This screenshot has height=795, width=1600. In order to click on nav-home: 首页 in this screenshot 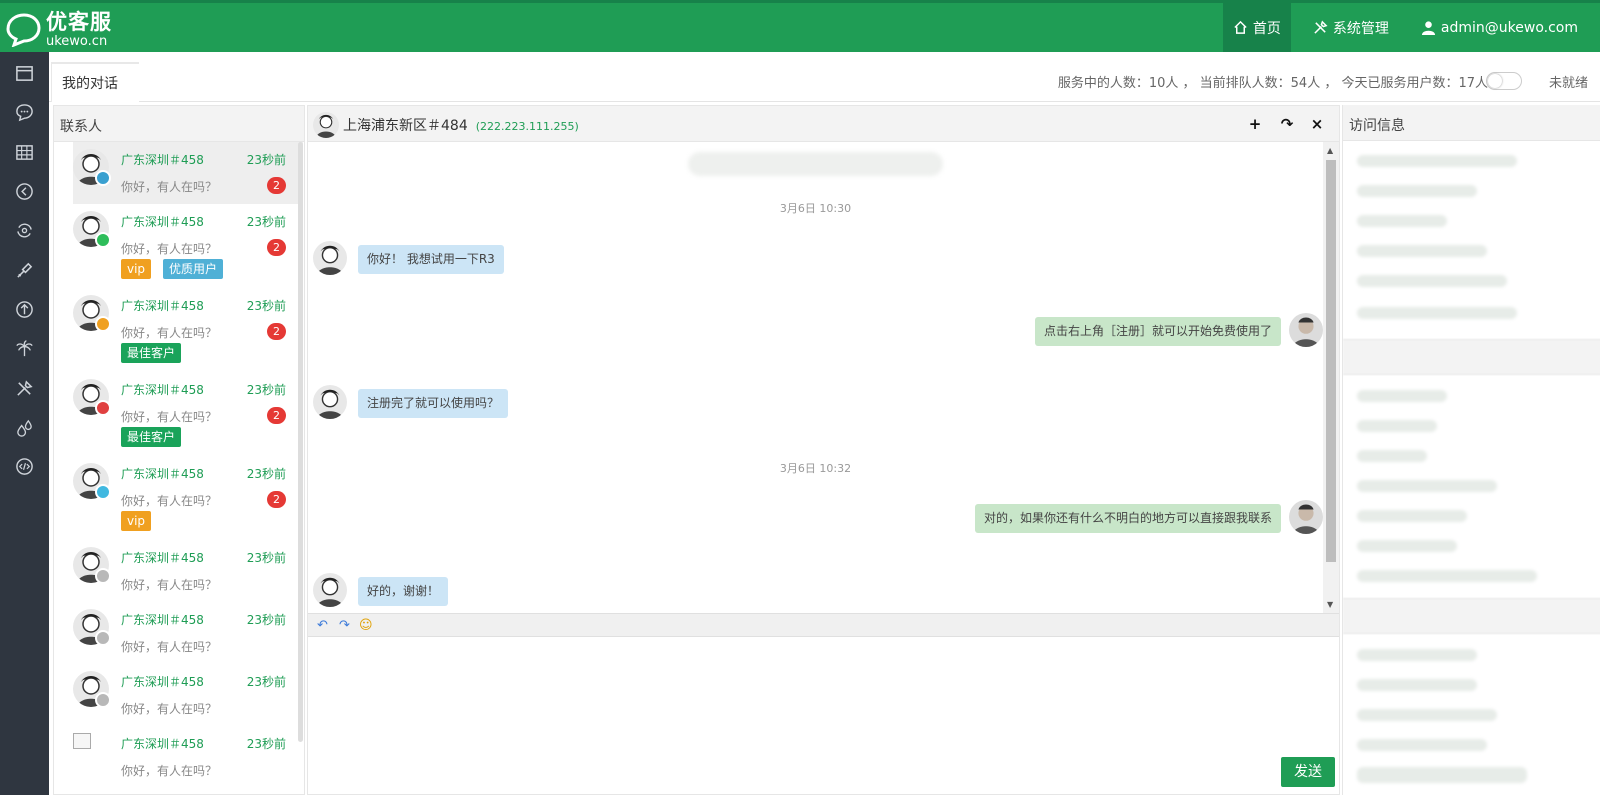, I will do `click(1256, 27)`.